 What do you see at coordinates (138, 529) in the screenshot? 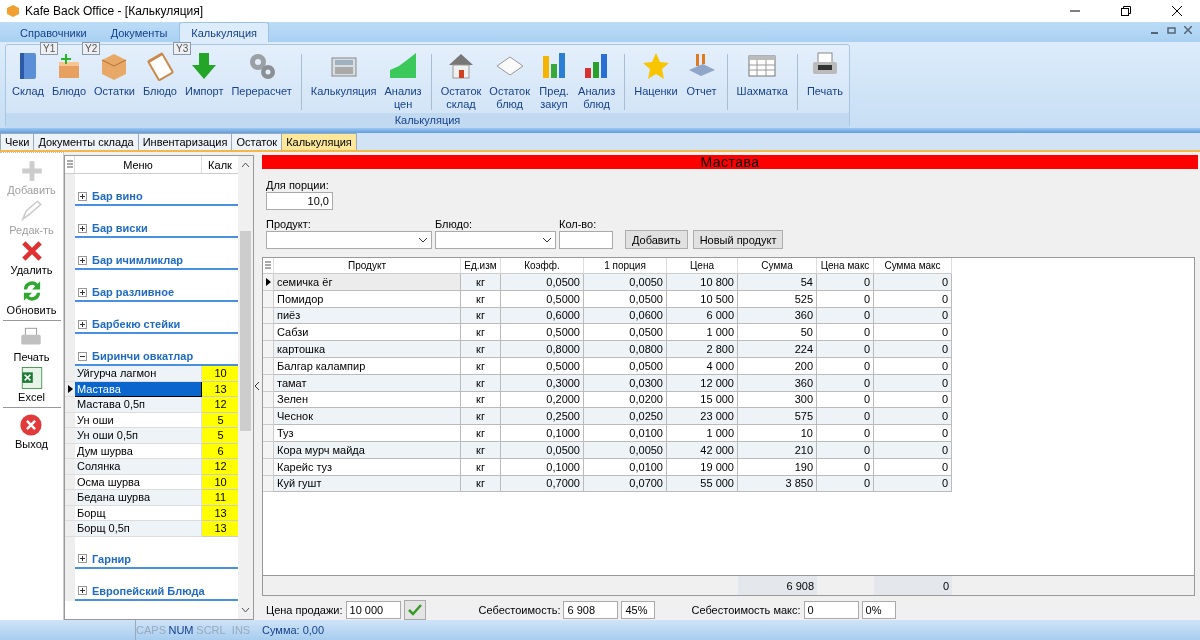
I see `menu-item: Борщ 0,5п` at bounding box center [138, 529].